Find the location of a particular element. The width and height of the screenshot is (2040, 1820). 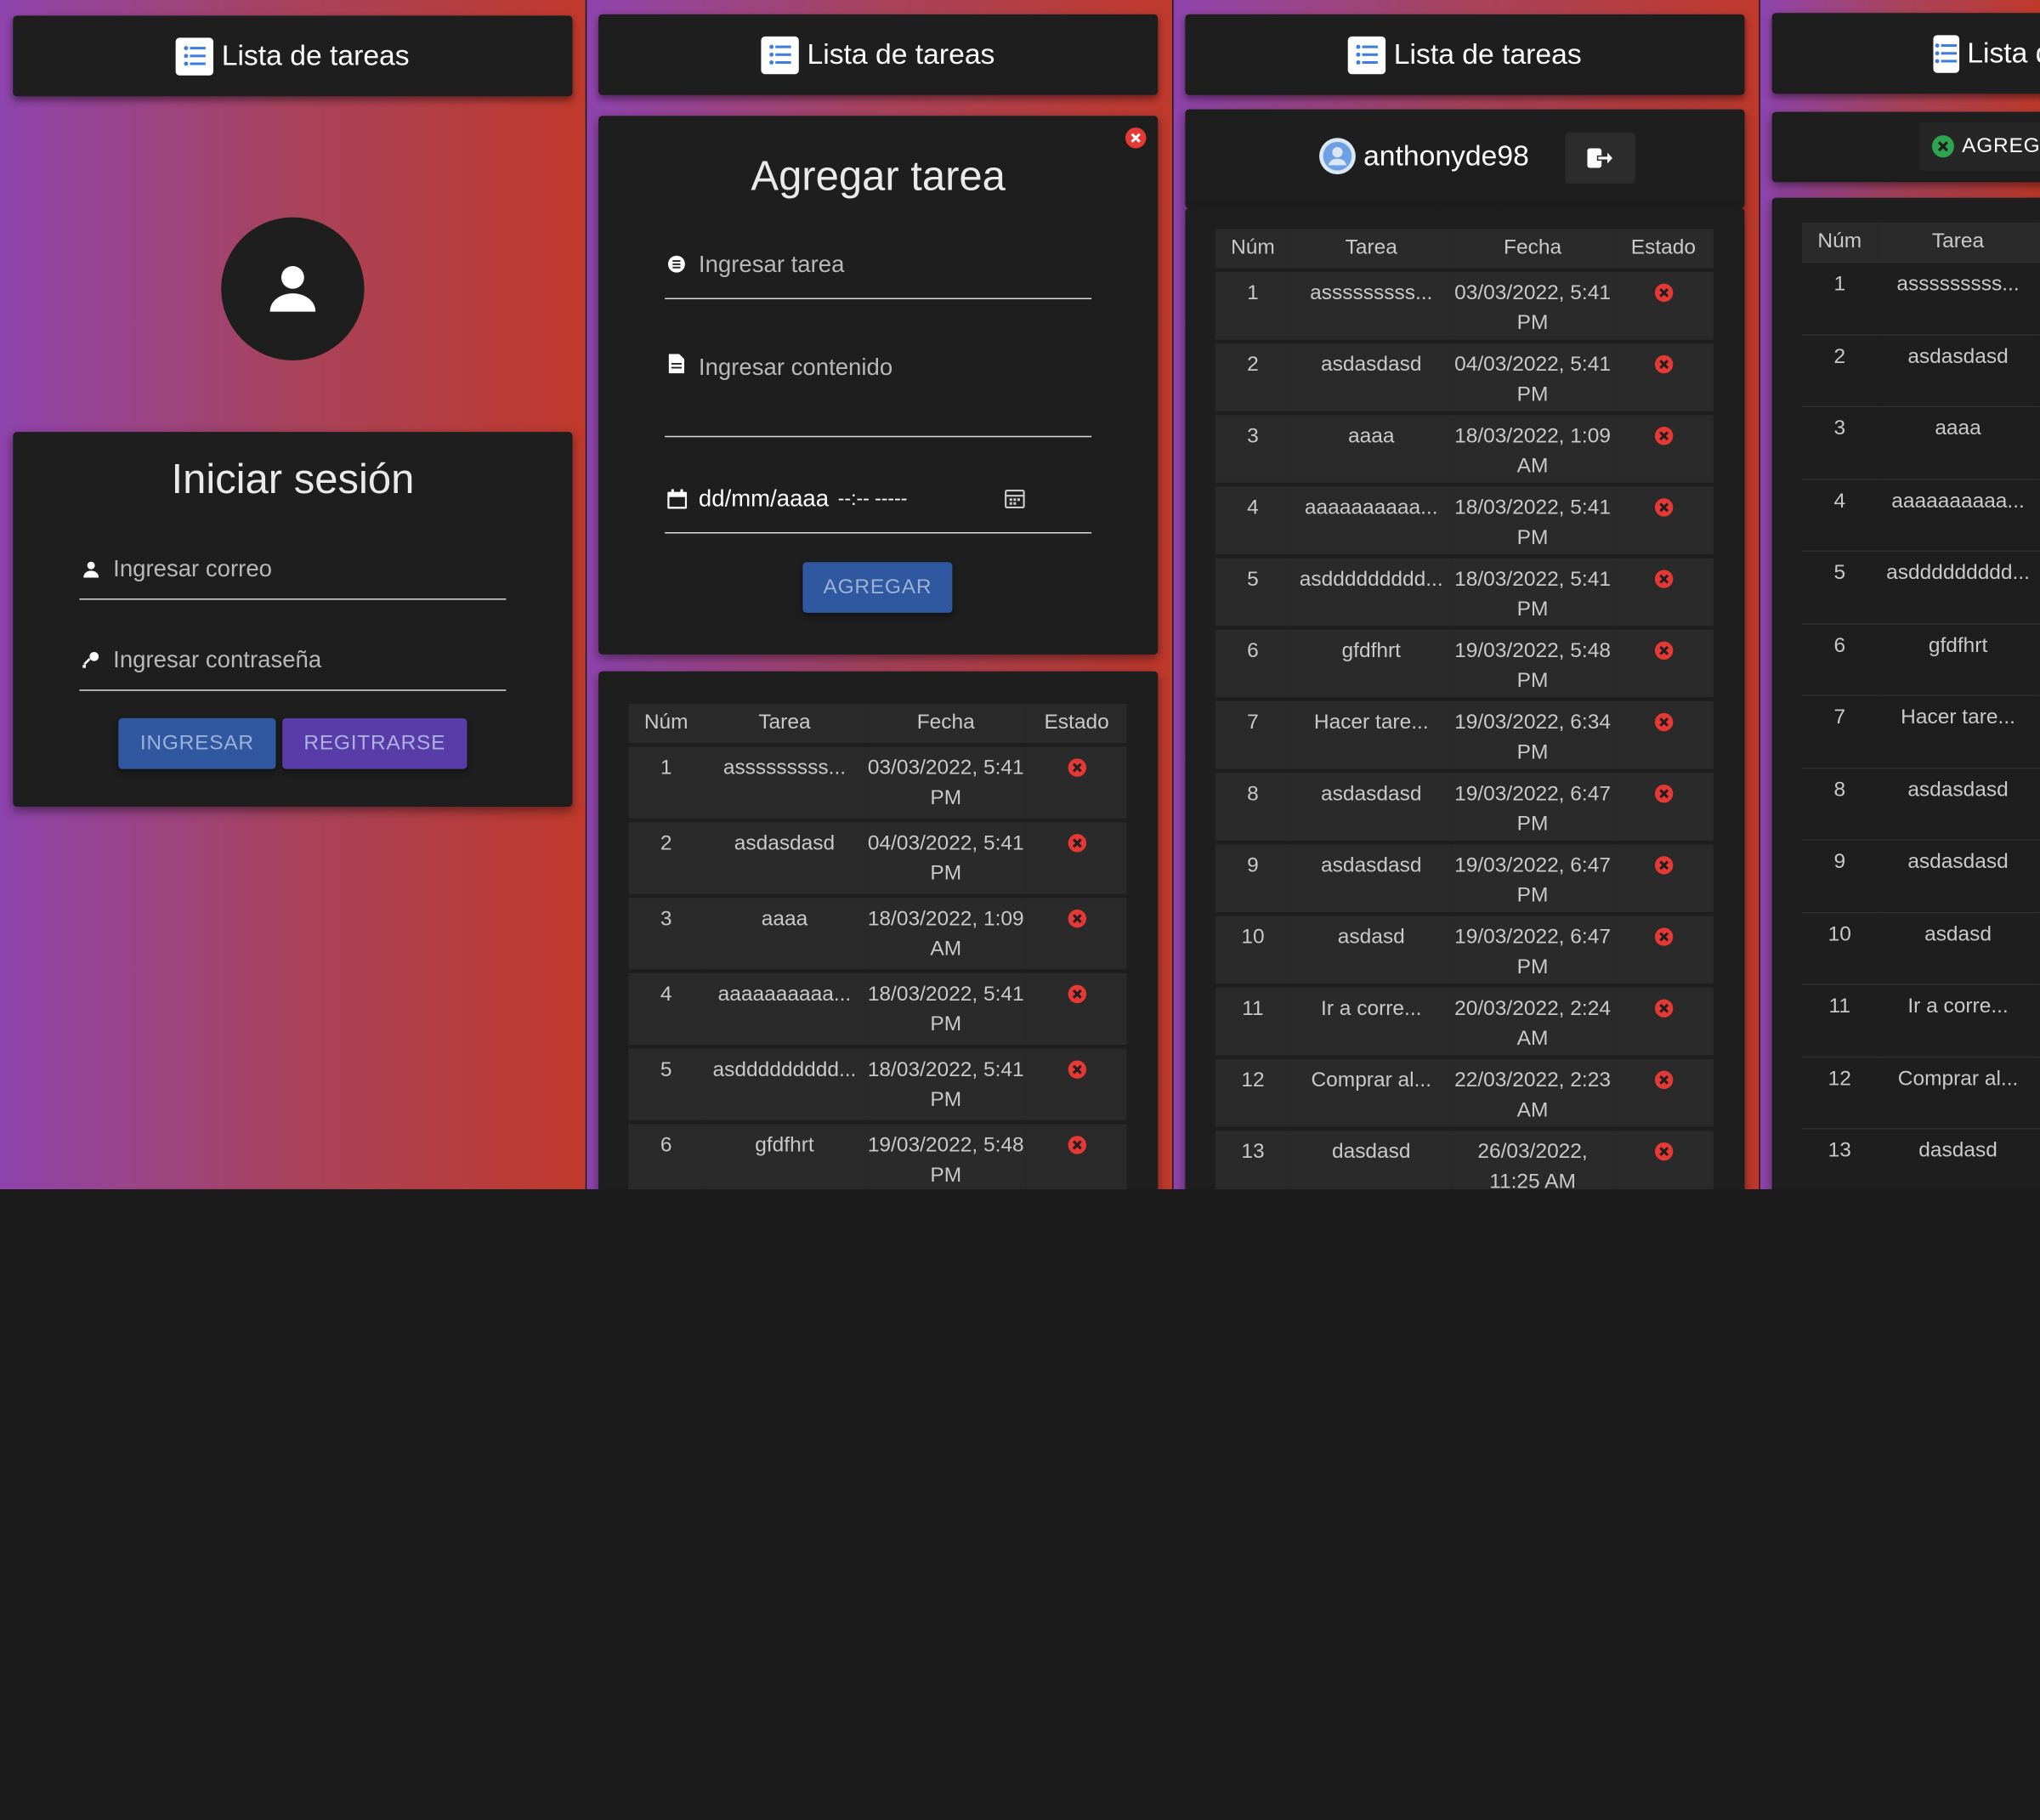

table-row: 6gfdfhrt19/03/2022, 5:48 is located at coordinates (1920, 658).